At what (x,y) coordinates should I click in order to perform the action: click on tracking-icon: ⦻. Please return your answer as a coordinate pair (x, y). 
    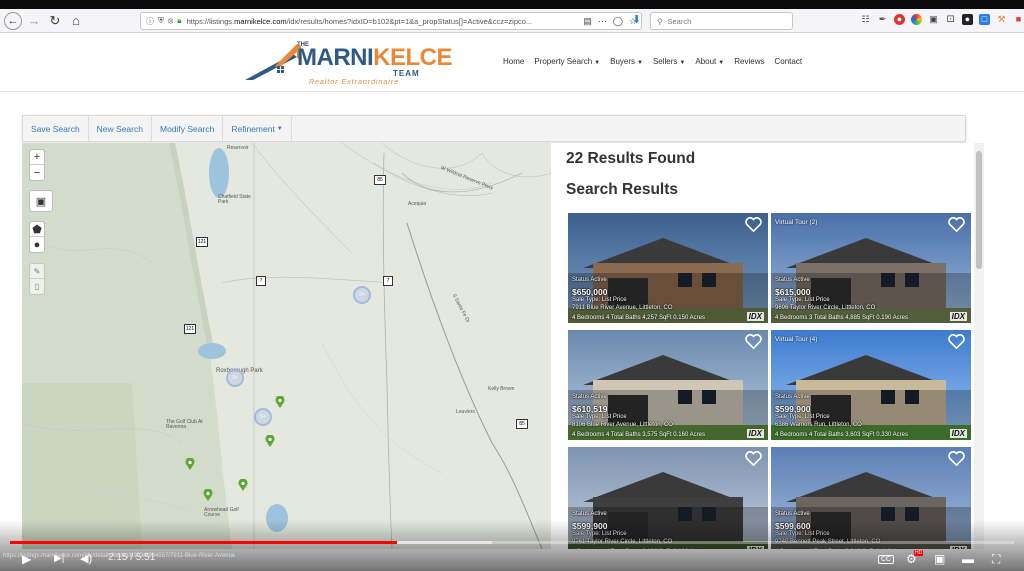
    Looking at the image, I should click on (170, 21).